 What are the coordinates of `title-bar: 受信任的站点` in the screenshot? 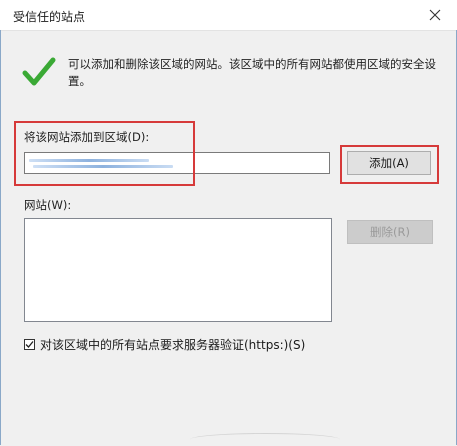 It's located at (228, 15).